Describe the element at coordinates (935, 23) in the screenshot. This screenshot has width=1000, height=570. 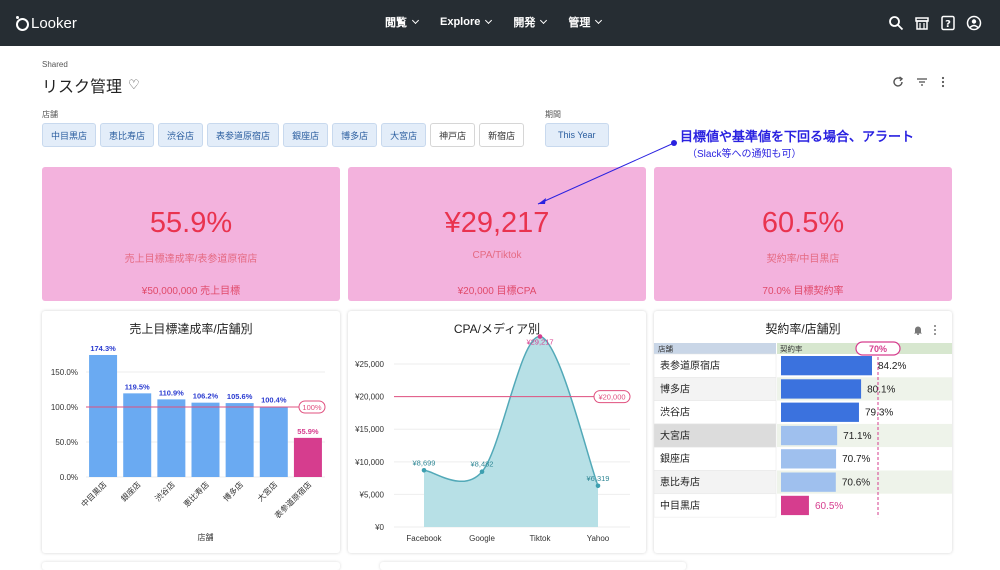
I see `top-icons: ?` at that location.